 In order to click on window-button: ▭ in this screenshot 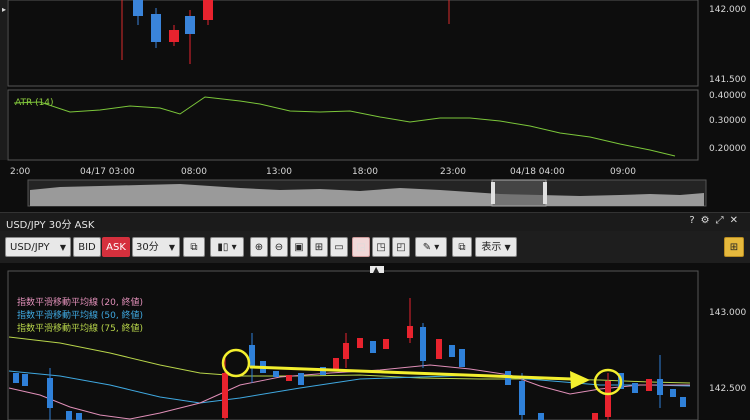, I will do `click(339, 247)`.